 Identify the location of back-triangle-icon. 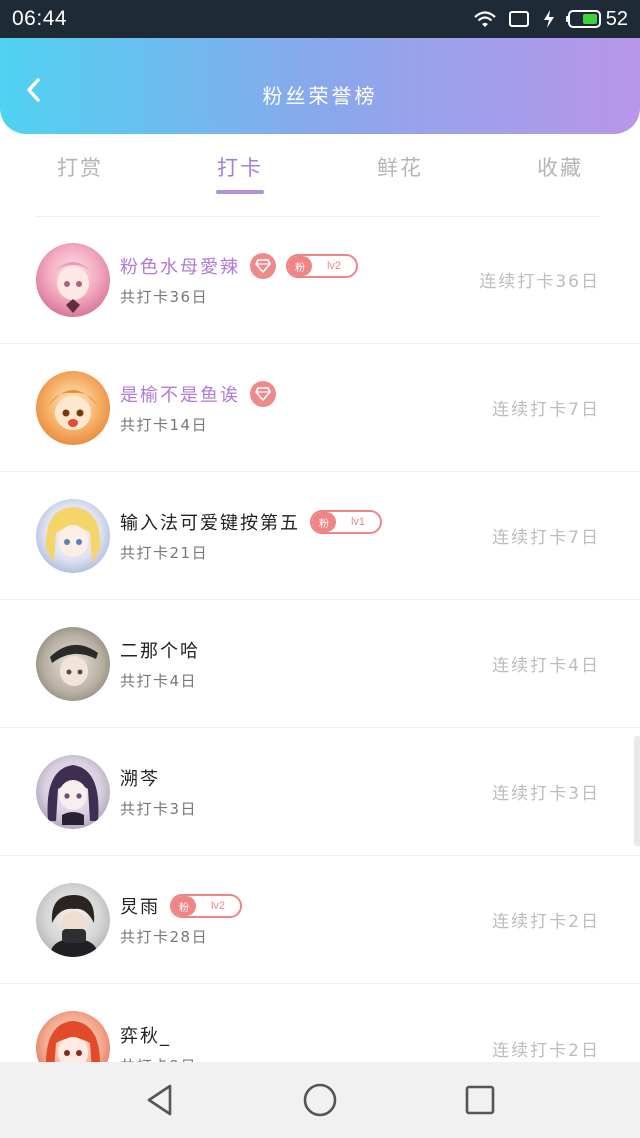
(159, 1100).